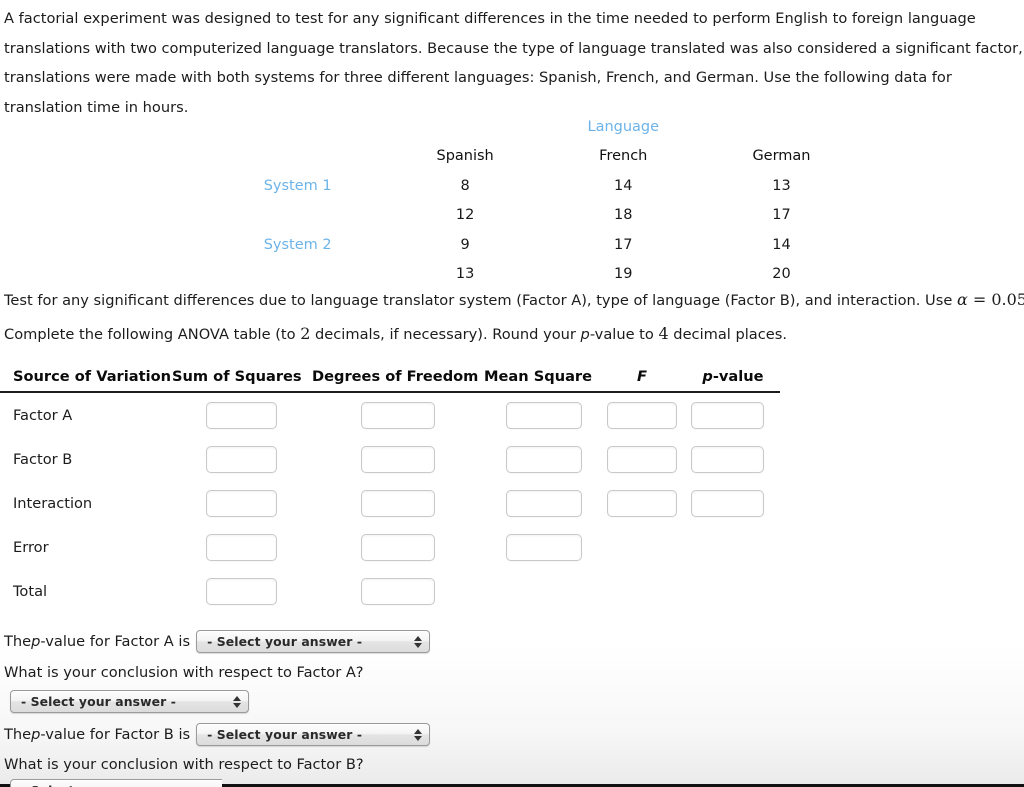 The height and width of the screenshot is (787, 1024). I want to click on input-ss-total, so click(241, 591).